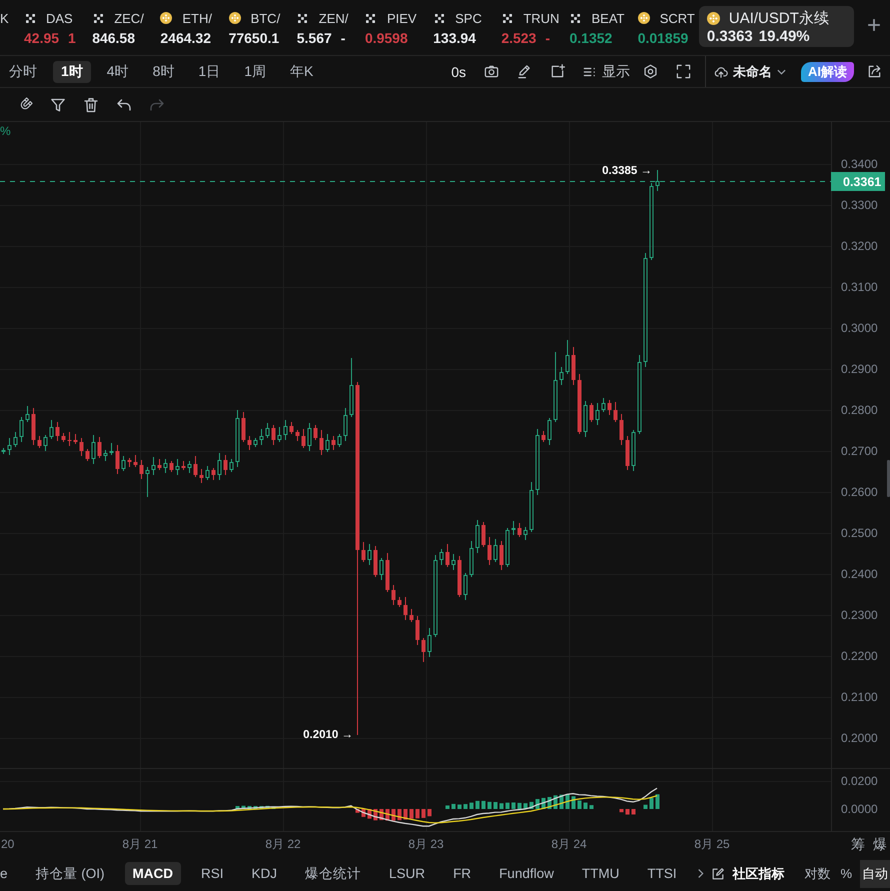 The width and height of the screenshot is (890, 891). What do you see at coordinates (827, 72) in the screenshot?
I see `ai-analysis-button: AI解读` at bounding box center [827, 72].